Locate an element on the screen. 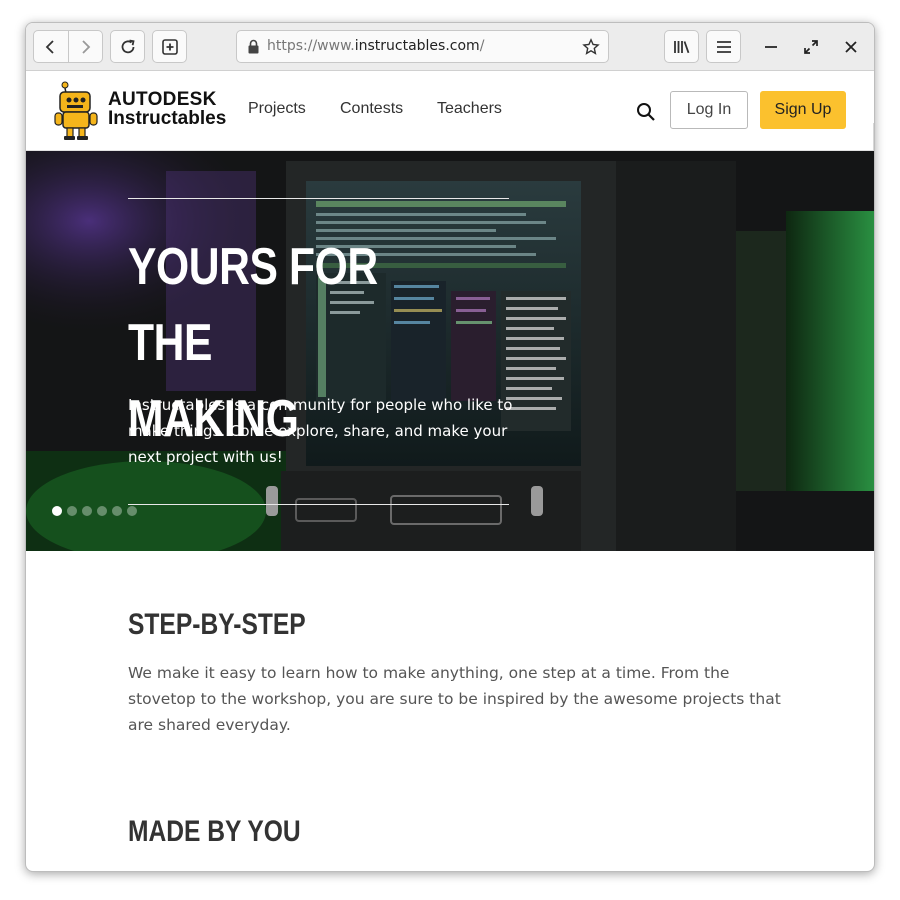 The image size is (900, 900). hero-top-rule is located at coordinates (318, 198).